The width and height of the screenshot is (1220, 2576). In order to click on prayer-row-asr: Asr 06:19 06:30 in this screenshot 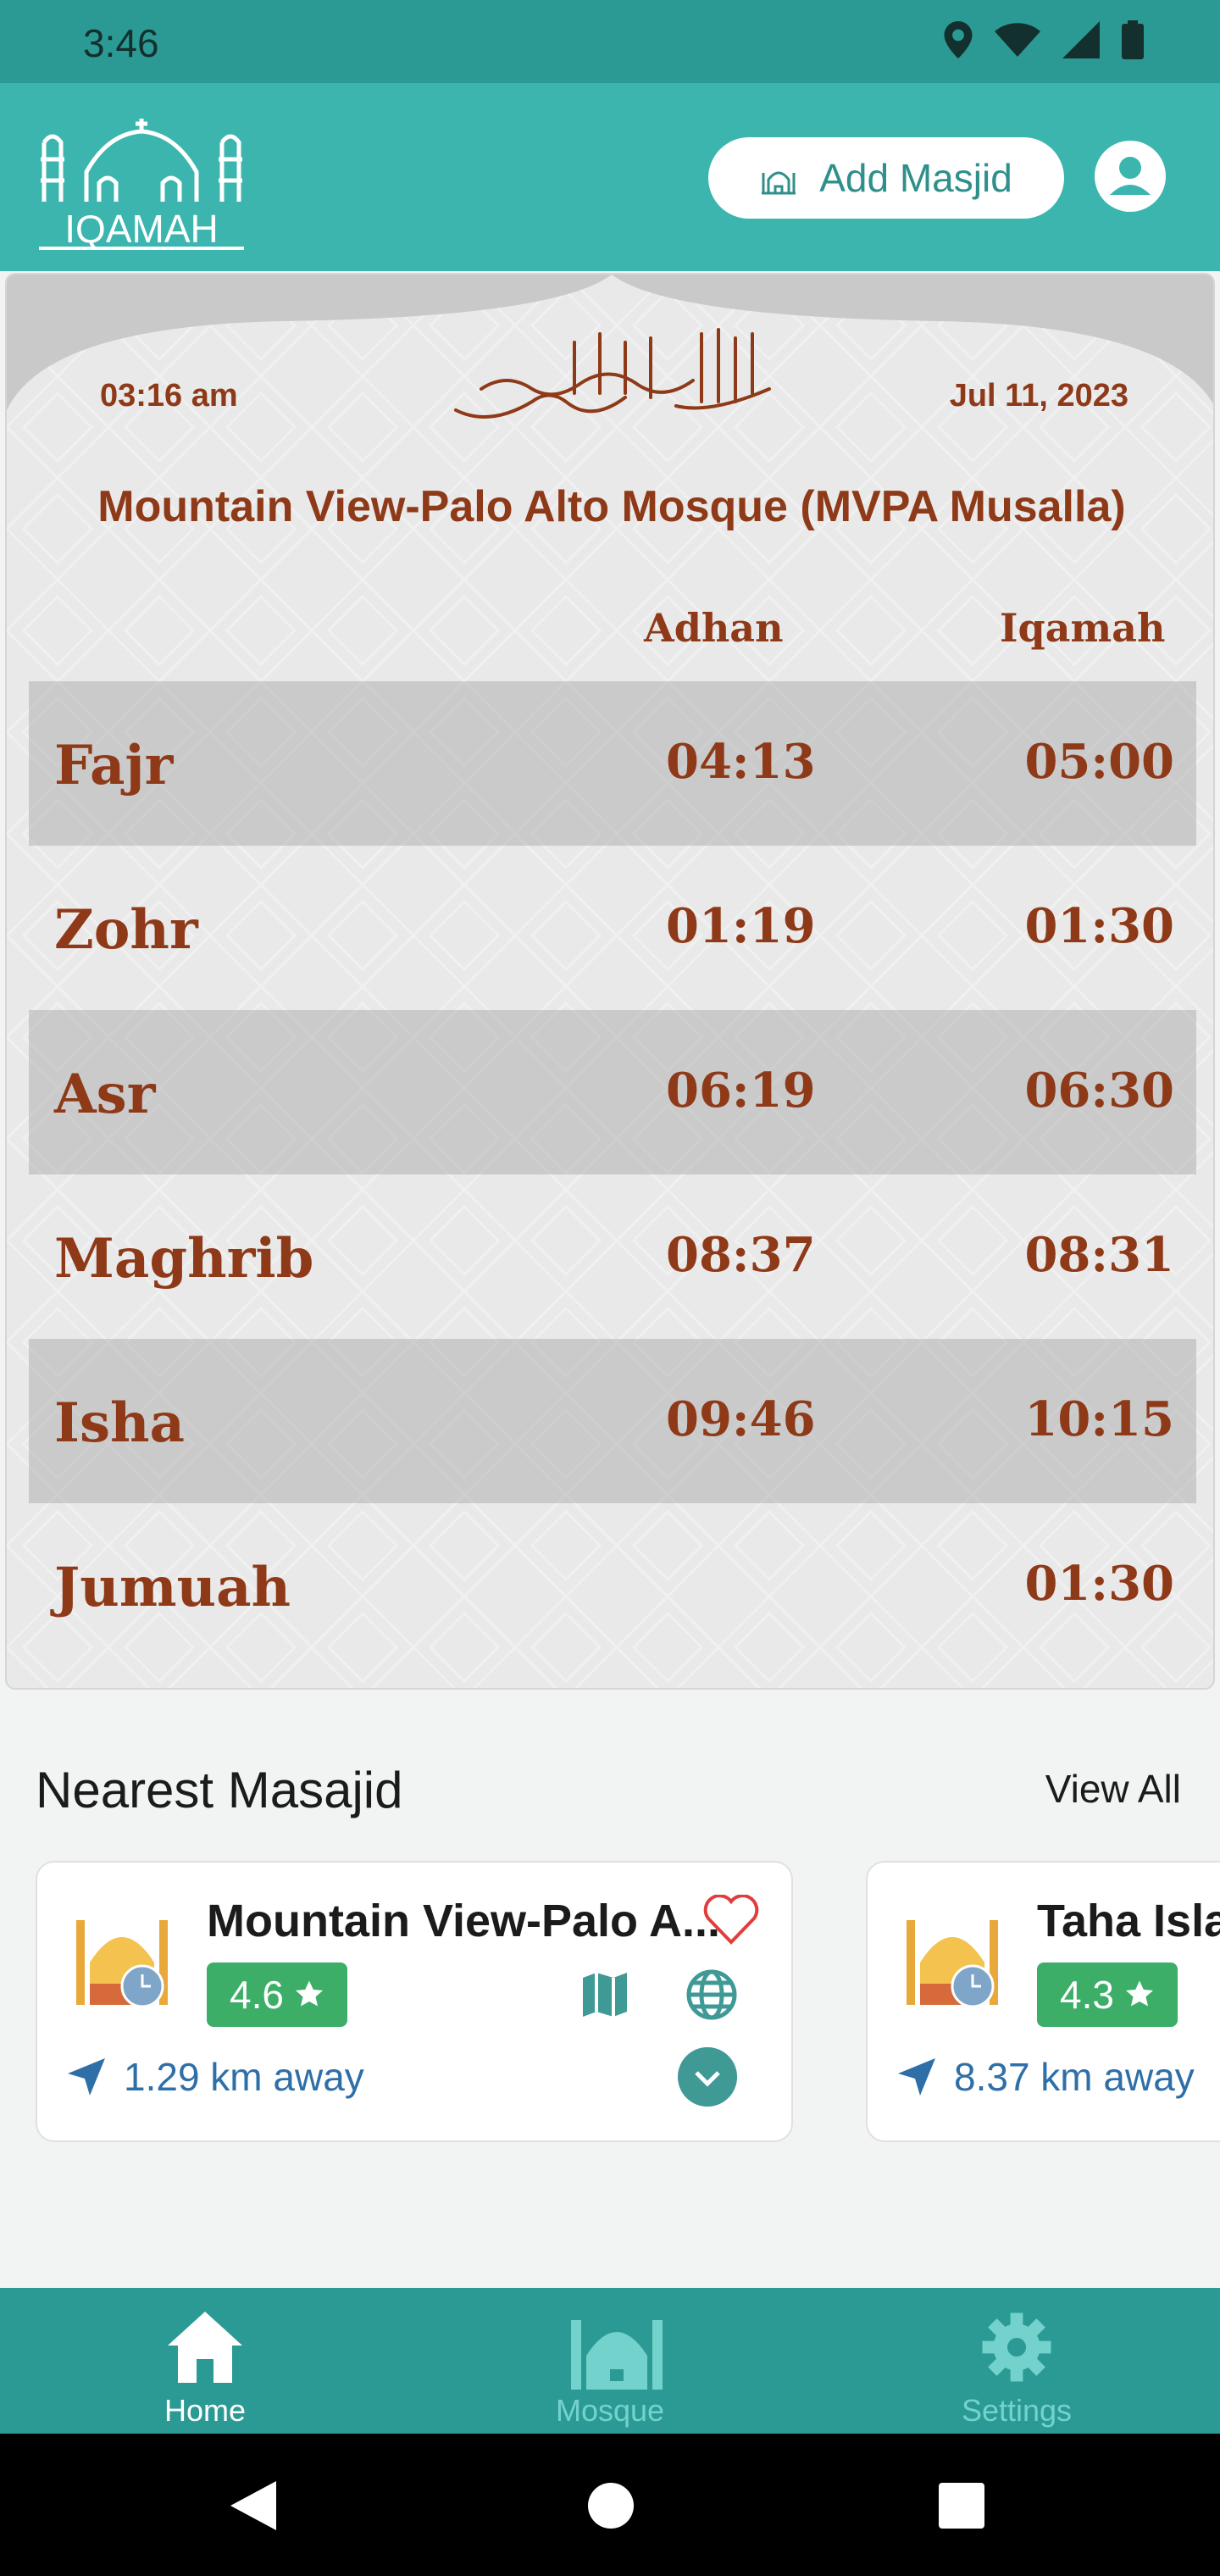, I will do `click(612, 1092)`.